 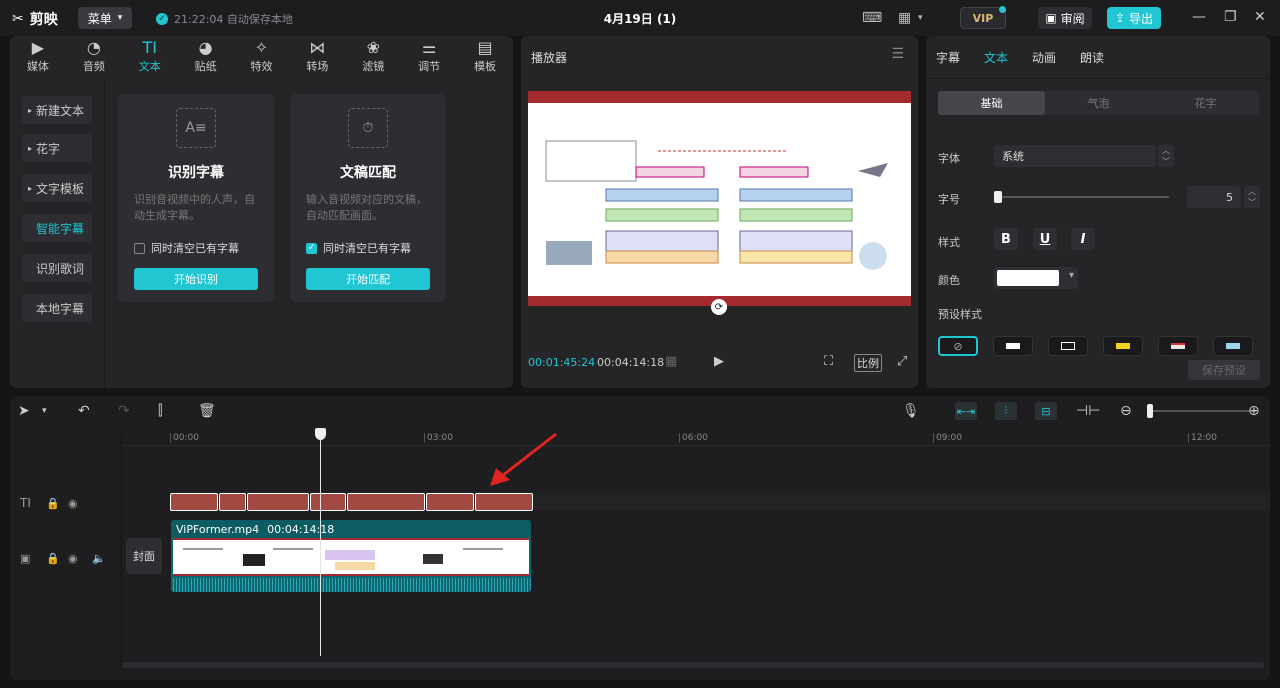 What do you see at coordinates (1200, 411) in the screenshot?
I see `zoom-slider` at bounding box center [1200, 411].